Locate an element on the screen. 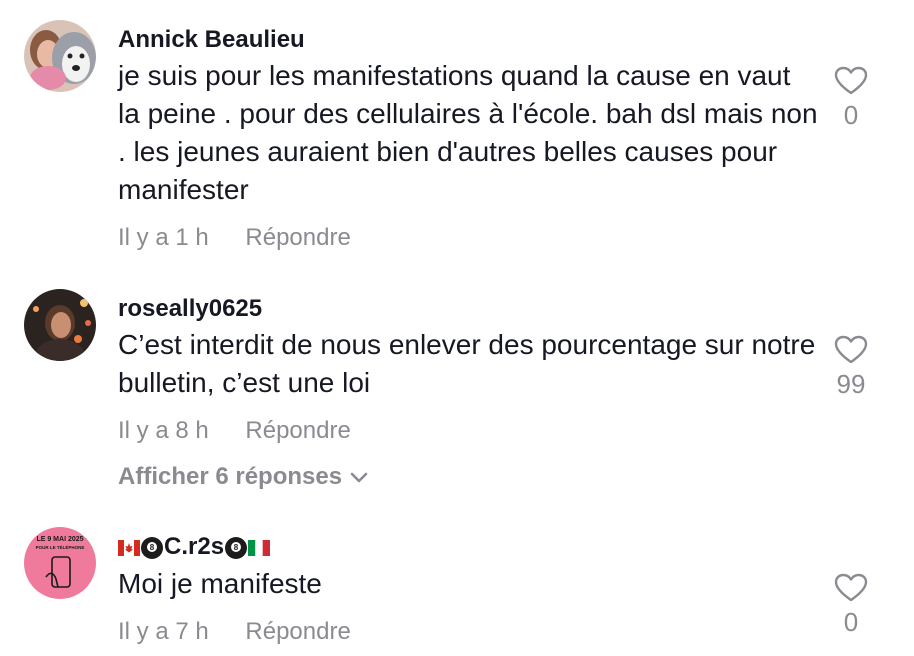  comment-meta: Il y a 7 h Répondre is located at coordinates (234, 632).